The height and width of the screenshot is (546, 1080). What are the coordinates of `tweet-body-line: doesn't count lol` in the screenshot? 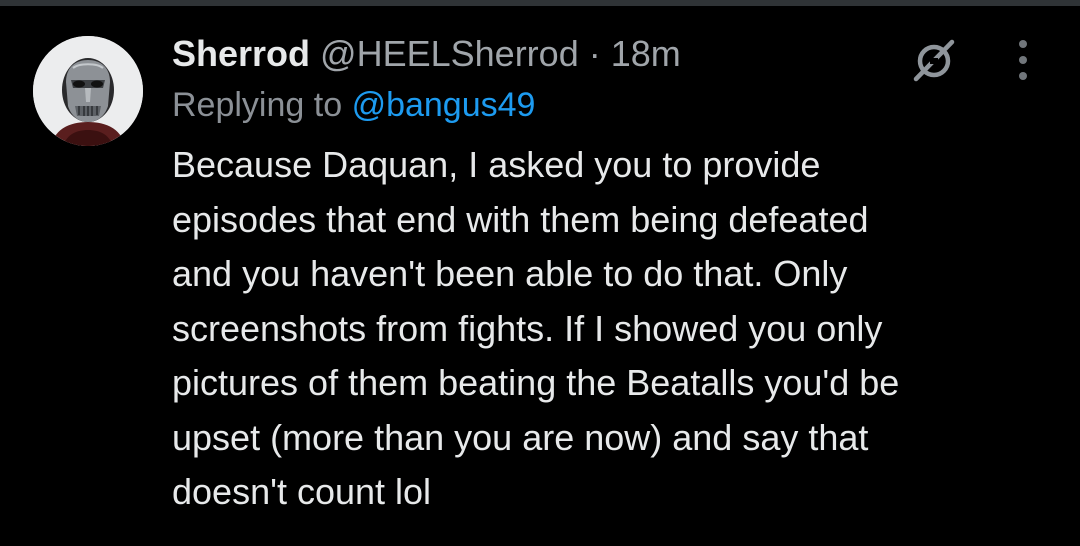 It's located at (302, 491).